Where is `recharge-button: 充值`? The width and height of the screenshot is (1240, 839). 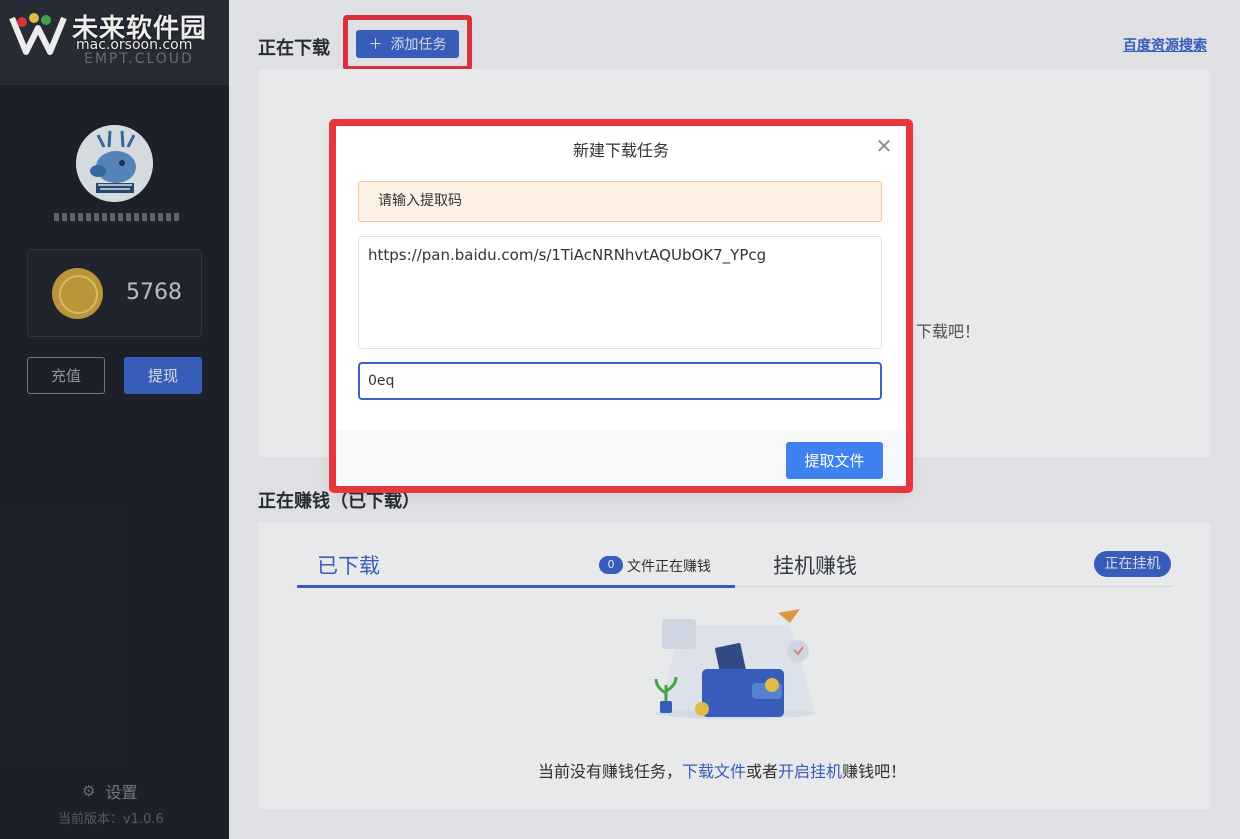 recharge-button: 充值 is located at coordinates (66, 375).